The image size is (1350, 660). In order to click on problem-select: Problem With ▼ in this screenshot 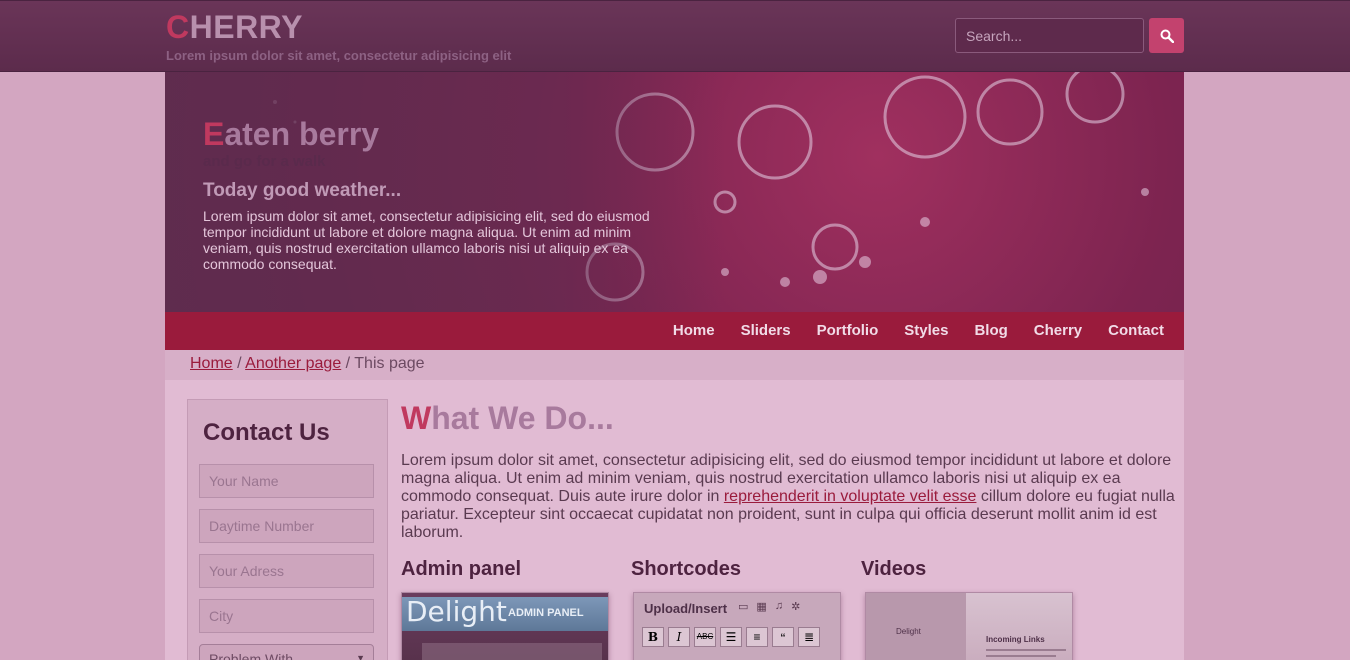, I will do `click(286, 652)`.